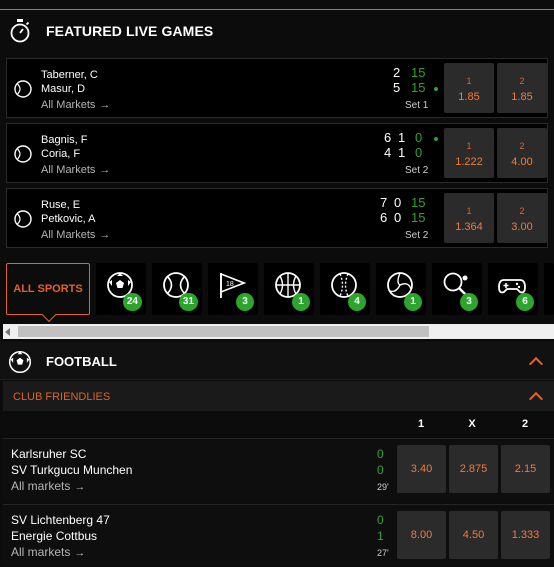 The height and width of the screenshot is (567, 554). What do you see at coordinates (522, 153) in the screenshot?
I see `odds-button-2: 2 4.00` at bounding box center [522, 153].